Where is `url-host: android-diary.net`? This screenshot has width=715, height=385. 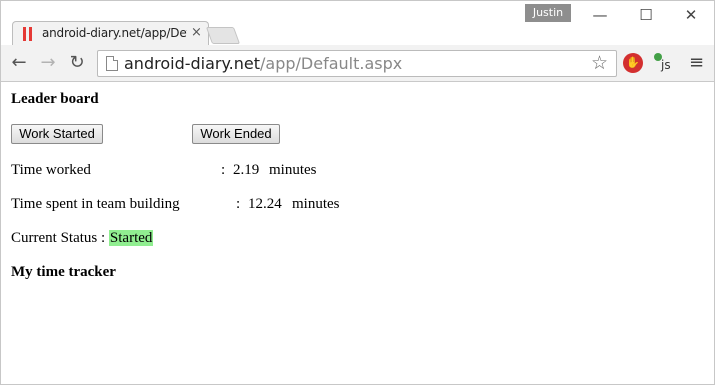
url-host: android-diary.net is located at coordinates (192, 63).